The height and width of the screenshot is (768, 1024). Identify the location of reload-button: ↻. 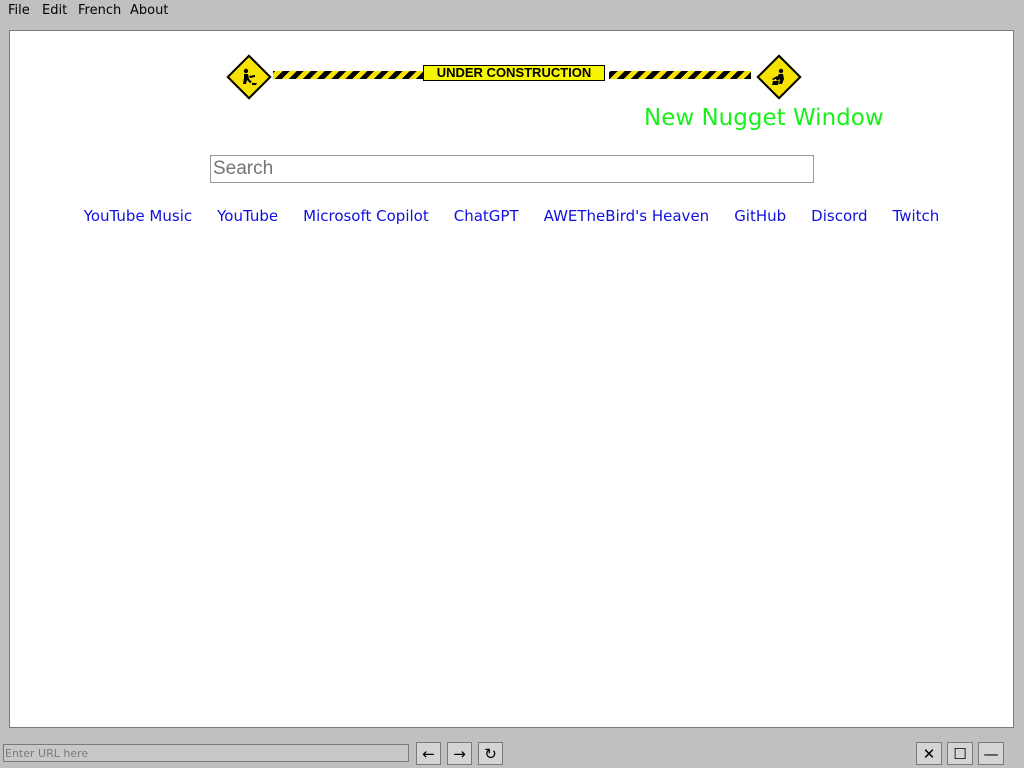
(490, 753).